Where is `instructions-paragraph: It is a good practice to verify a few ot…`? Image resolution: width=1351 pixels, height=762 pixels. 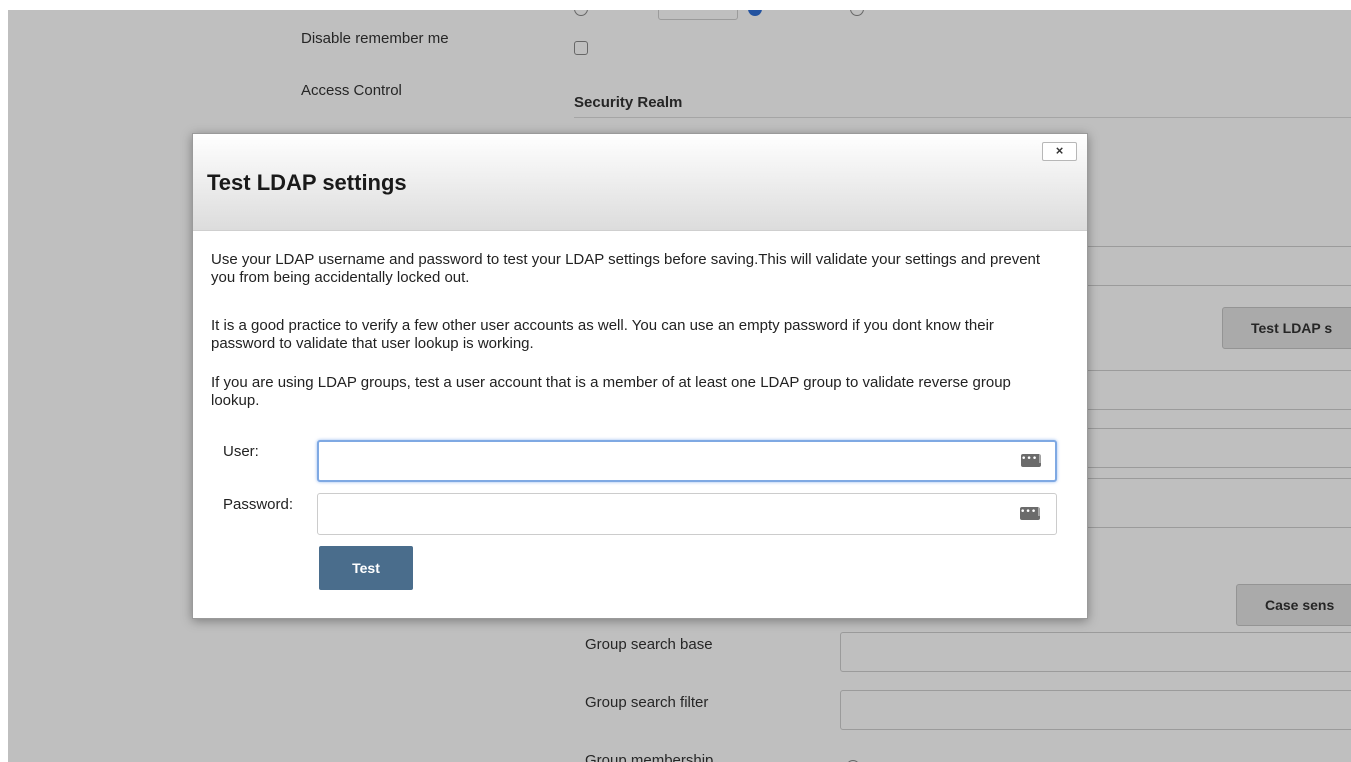
instructions-paragraph: It is a good practice to verify a few ot… is located at coordinates (602, 334).